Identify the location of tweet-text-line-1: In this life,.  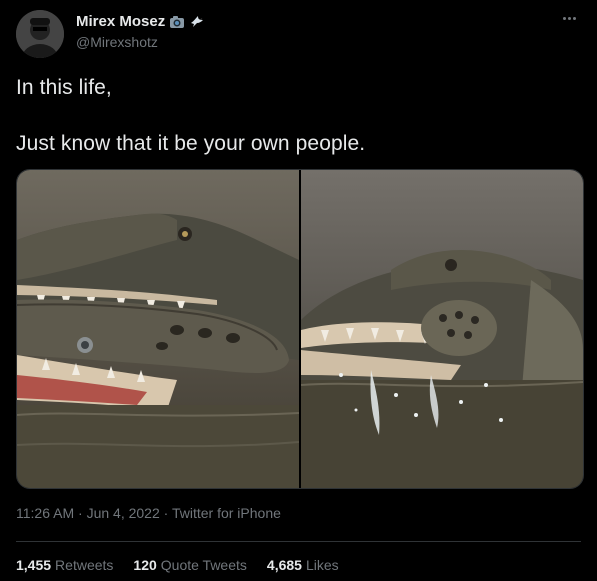
(64, 87).